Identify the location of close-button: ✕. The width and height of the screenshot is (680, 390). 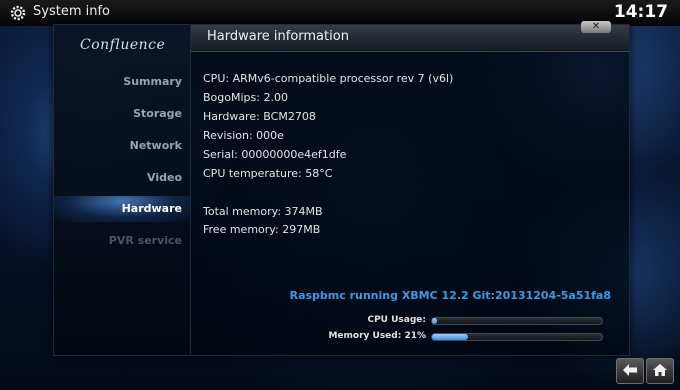
(596, 27).